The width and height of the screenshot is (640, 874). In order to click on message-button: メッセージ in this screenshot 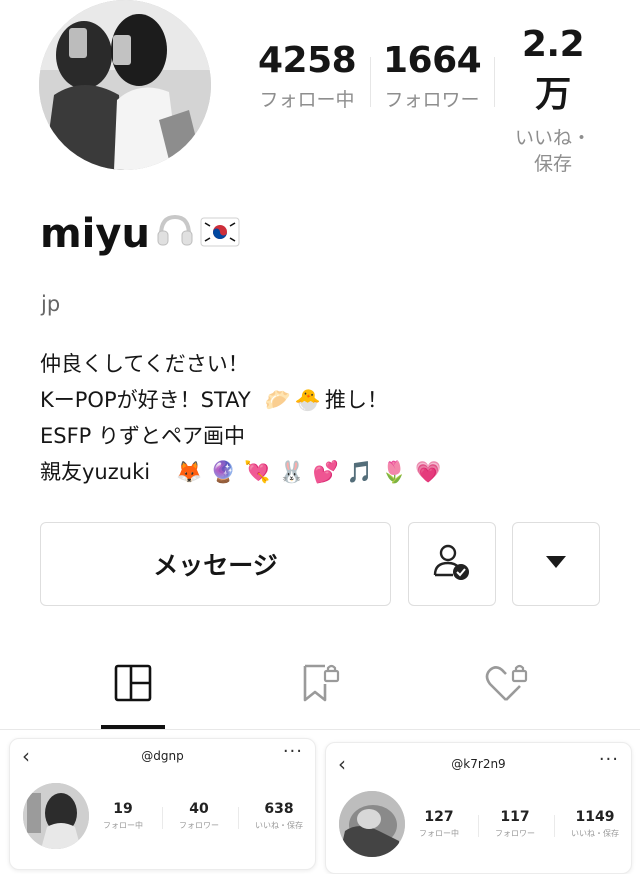, I will do `click(215, 564)`.